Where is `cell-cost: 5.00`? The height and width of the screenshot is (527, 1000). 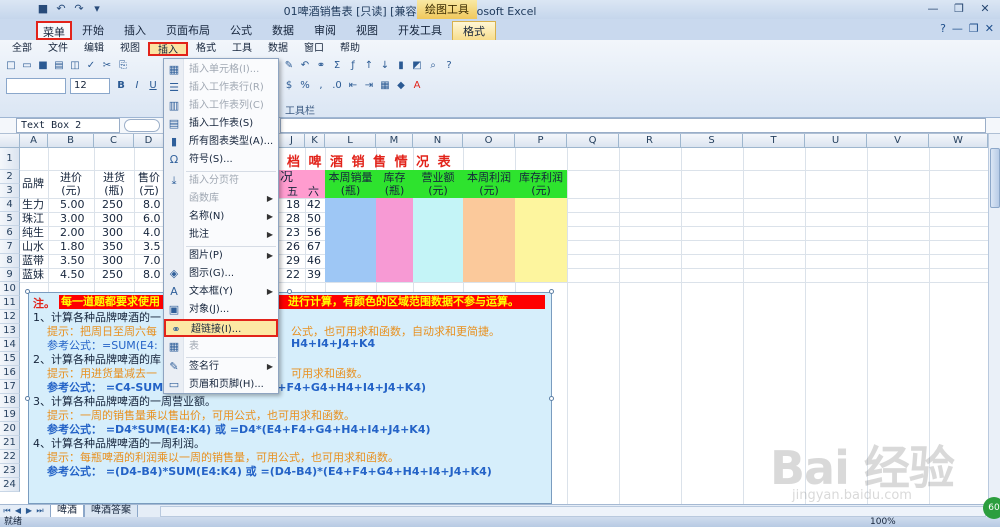 cell-cost: 5.00 is located at coordinates (72, 205).